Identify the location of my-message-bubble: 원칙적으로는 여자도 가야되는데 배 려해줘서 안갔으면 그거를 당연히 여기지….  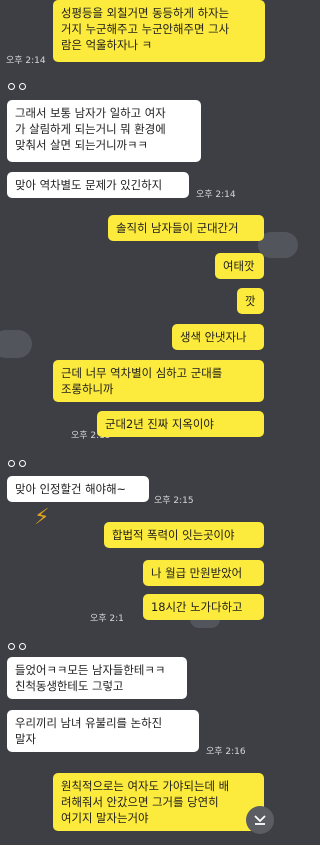
(158, 802).